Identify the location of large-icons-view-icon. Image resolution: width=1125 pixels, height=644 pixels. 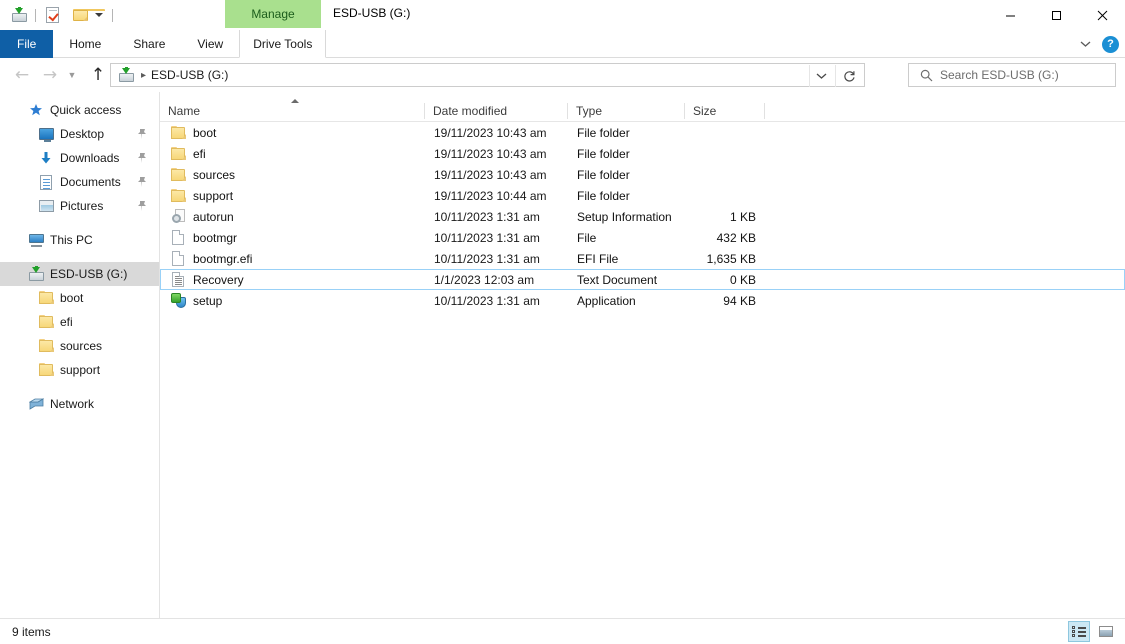
(1106, 631).